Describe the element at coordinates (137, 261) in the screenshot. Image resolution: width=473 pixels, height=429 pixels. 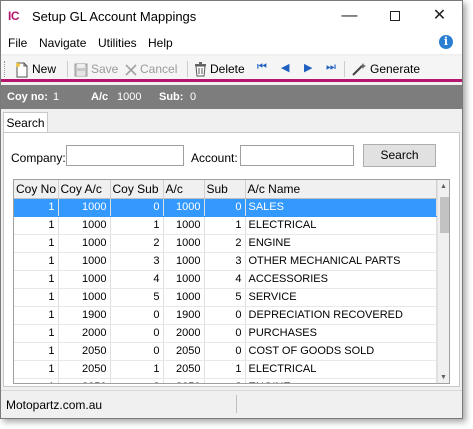
I see `table-cell: 3` at that location.